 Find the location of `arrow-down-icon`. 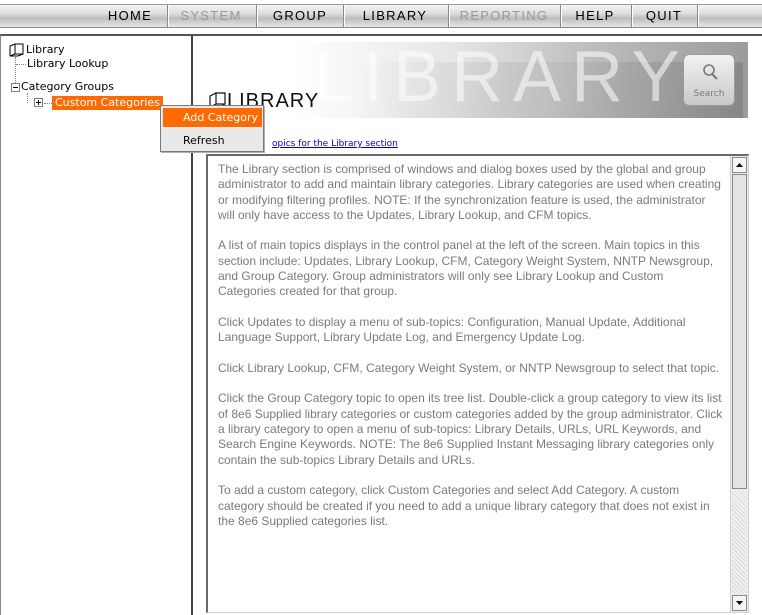

arrow-down-icon is located at coordinates (739, 603).